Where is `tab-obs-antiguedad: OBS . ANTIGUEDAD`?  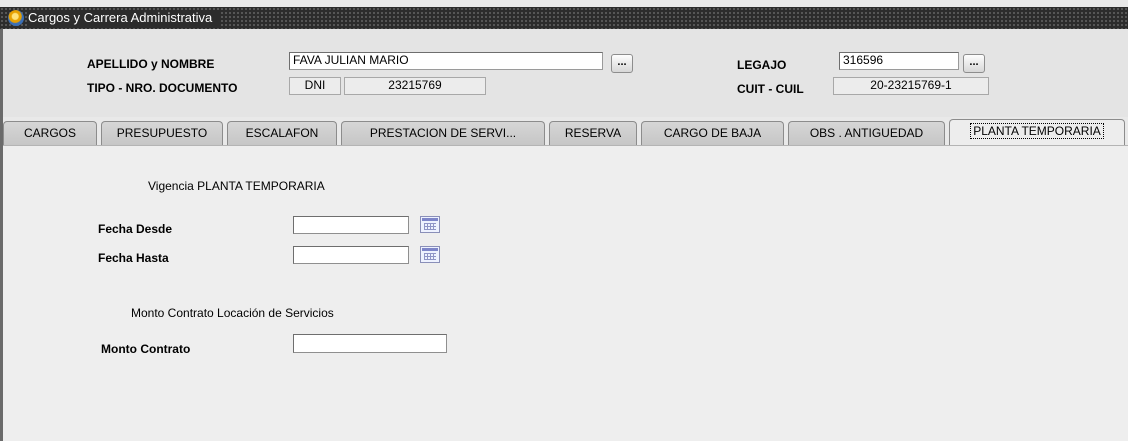
tab-obs-antiguedad: OBS . ANTIGUEDAD is located at coordinates (866, 133).